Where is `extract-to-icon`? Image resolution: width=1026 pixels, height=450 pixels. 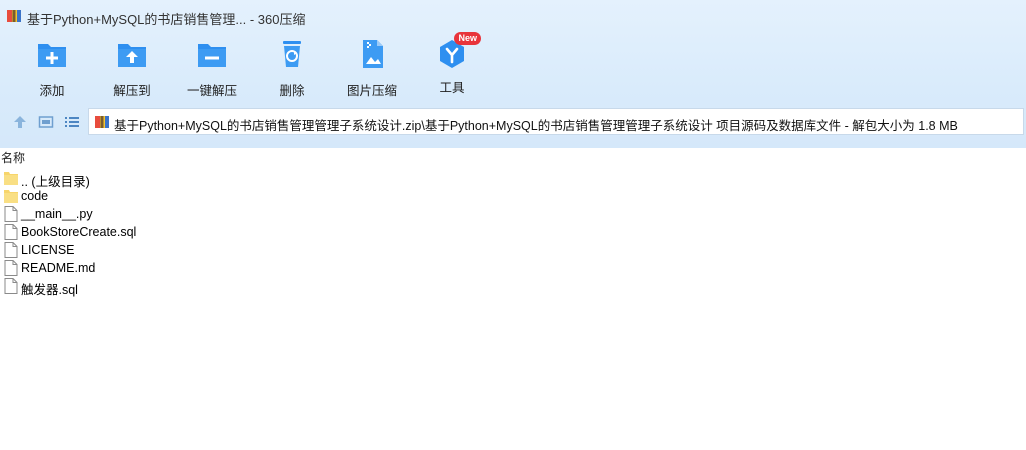 extract-to-icon is located at coordinates (132, 55).